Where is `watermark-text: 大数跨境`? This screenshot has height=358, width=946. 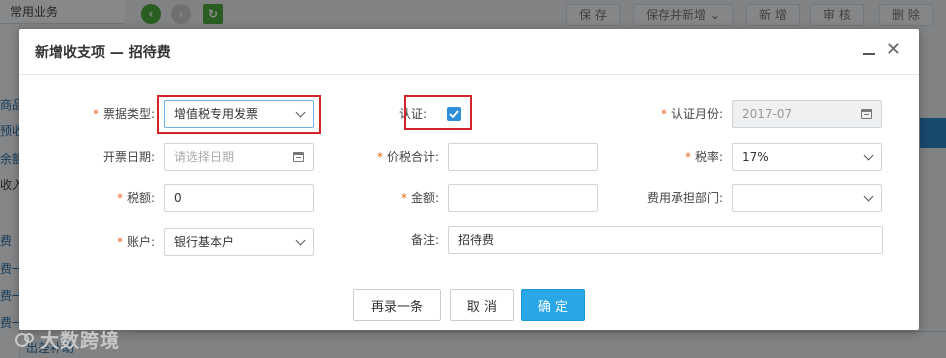
watermark-text: 大数跨境 is located at coordinates (80, 341).